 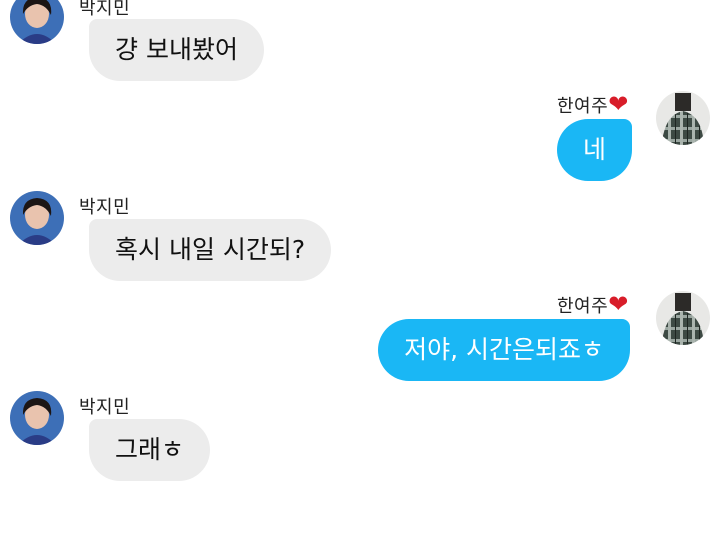 What do you see at coordinates (176, 50) in the screenshot?
I see `message-bubble-received: 걍 보내봤어` at bounding box center [176, 50].